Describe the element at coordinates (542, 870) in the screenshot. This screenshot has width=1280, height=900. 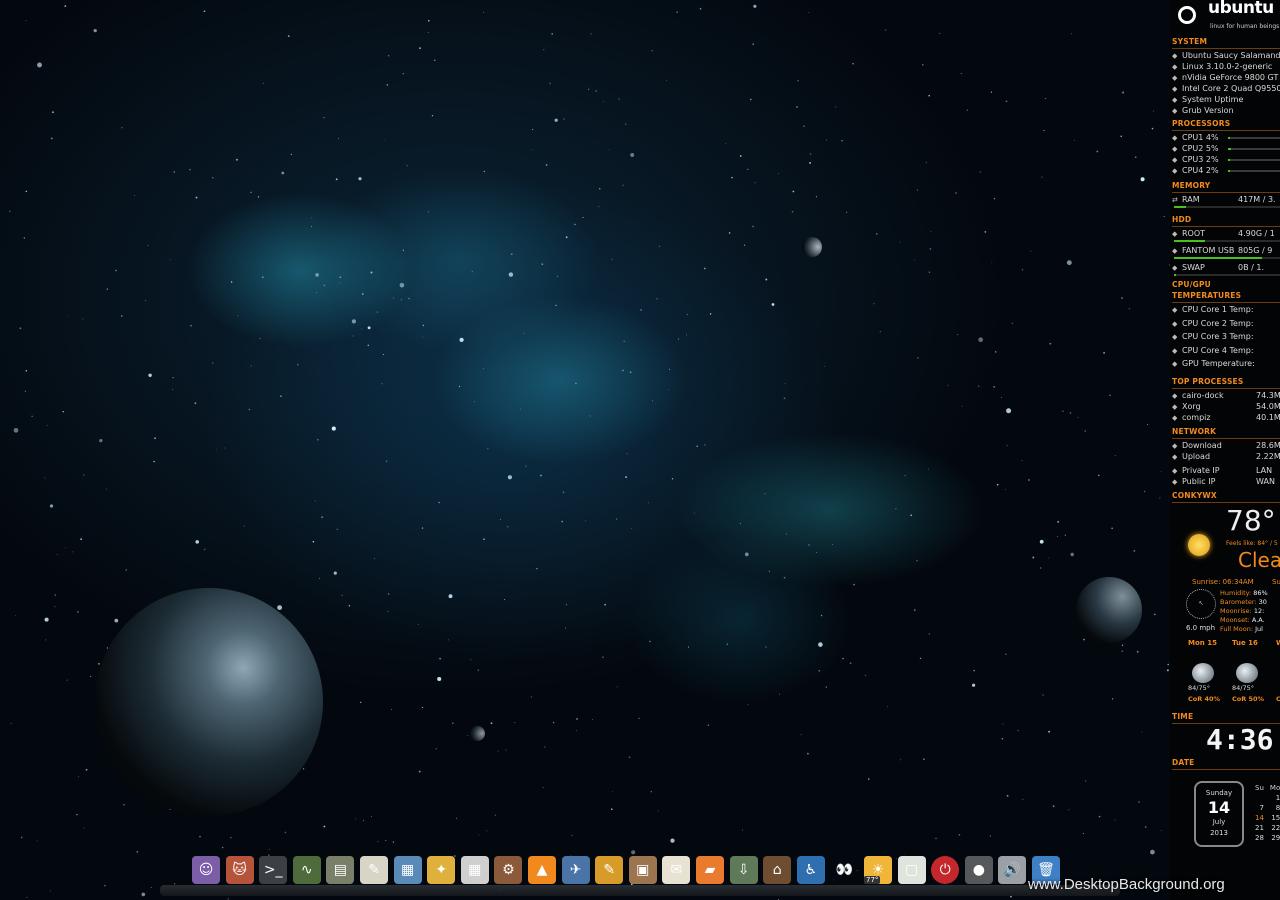
I see `vlc-icon: ▲` at that location.